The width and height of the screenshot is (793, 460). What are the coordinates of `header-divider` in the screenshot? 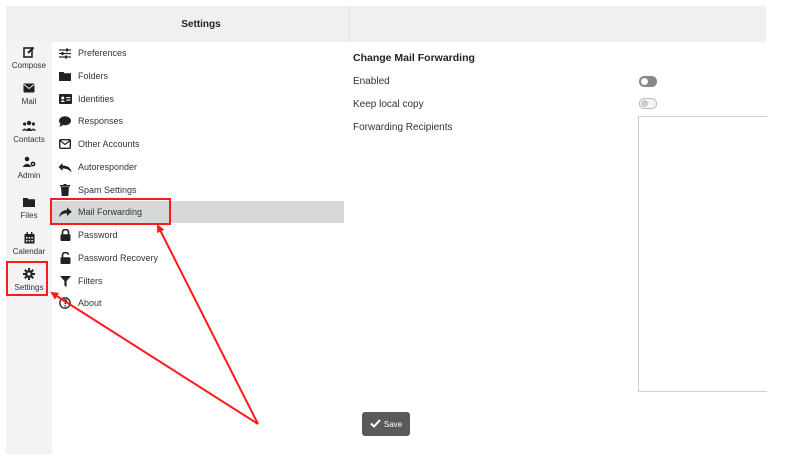 It's located at (349, 24).